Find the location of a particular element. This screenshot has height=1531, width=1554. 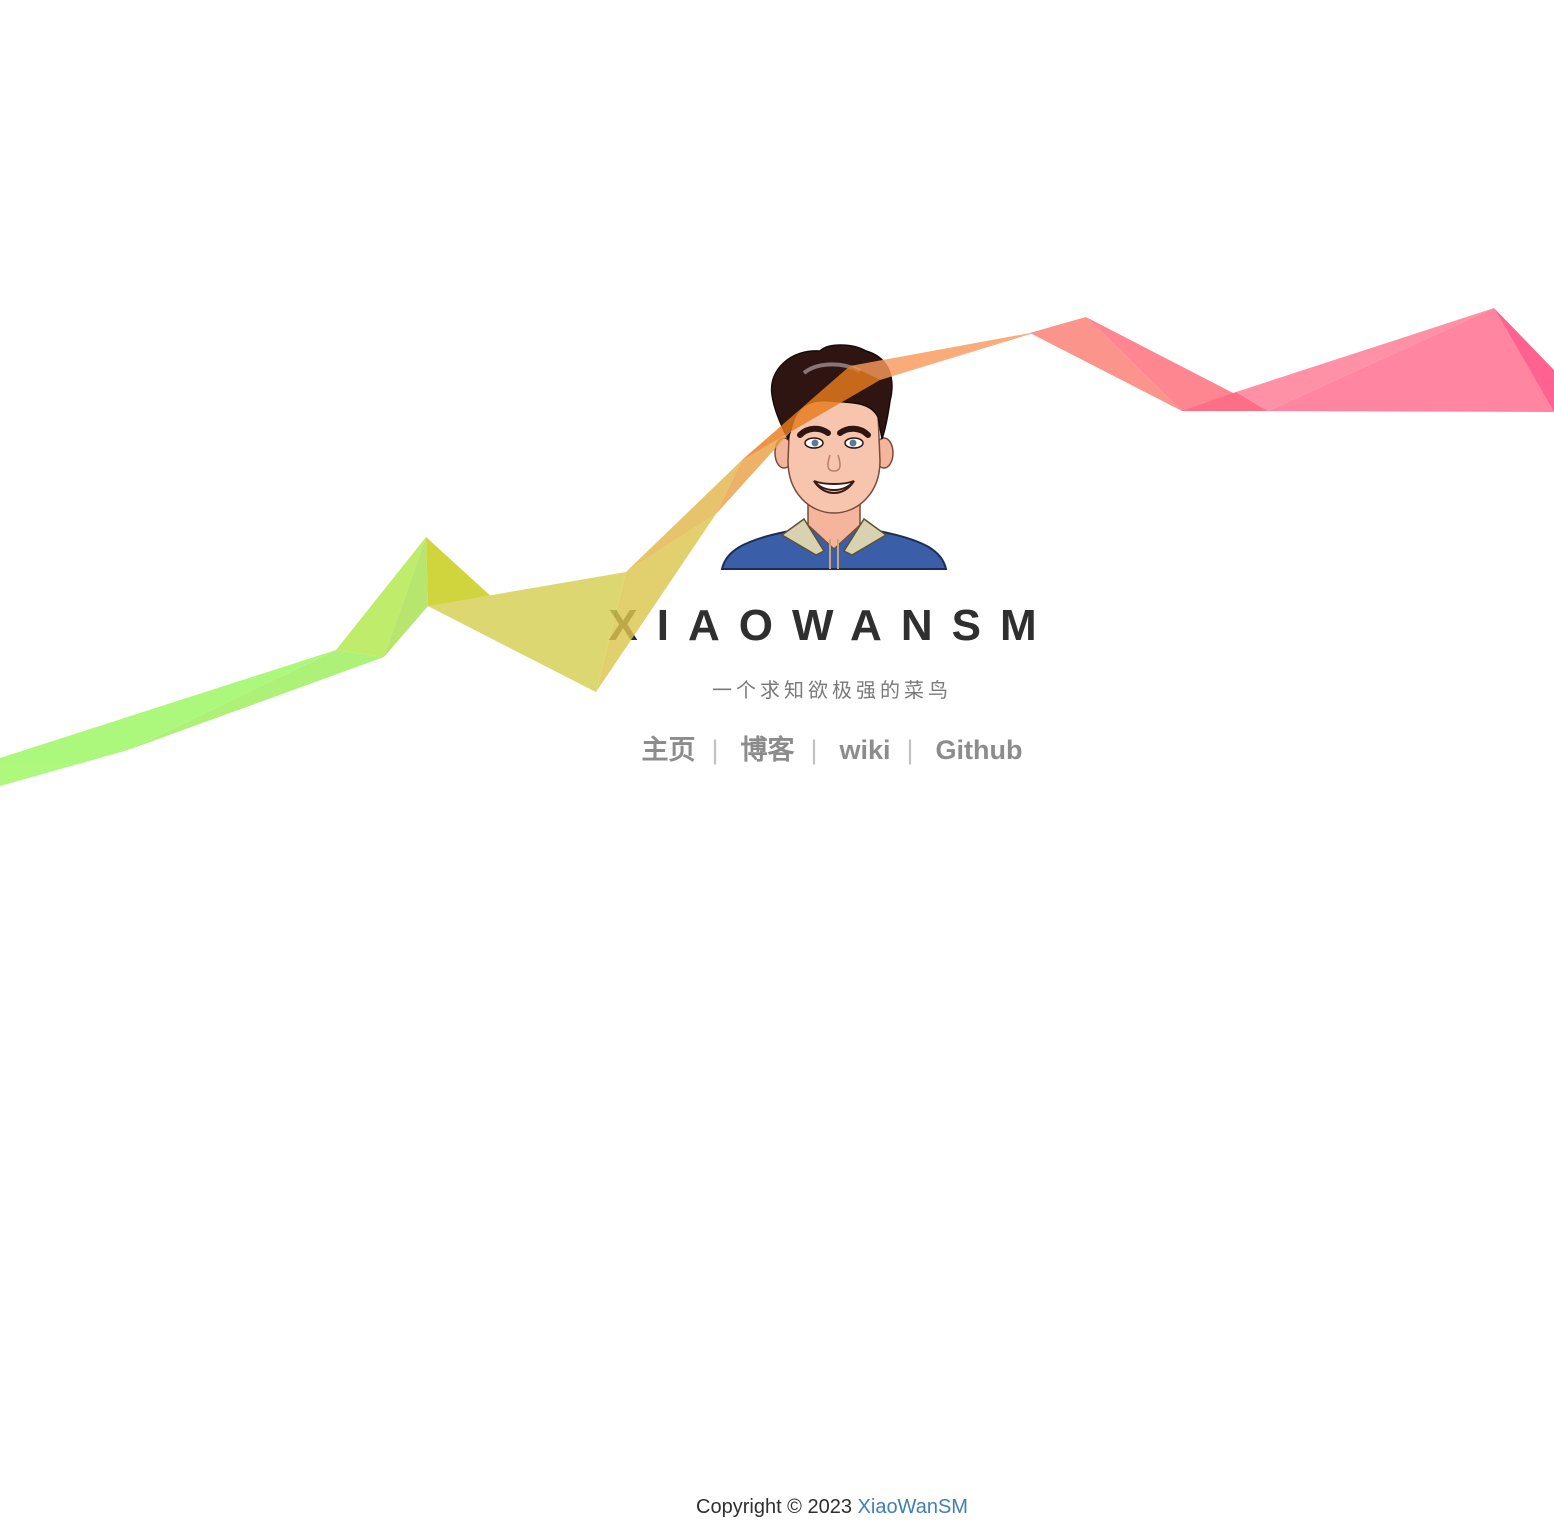

avatar is located at coordinates (834, 457).